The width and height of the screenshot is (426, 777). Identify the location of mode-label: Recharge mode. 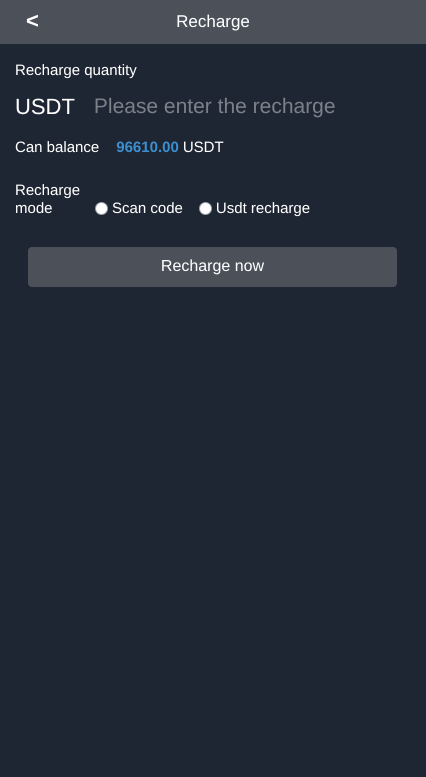
(48, 200).